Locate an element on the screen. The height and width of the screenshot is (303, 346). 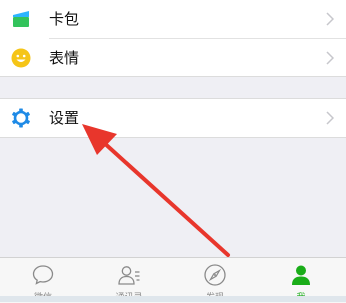
menu-item-settings: 设置 is located at coordinates (173, 118).